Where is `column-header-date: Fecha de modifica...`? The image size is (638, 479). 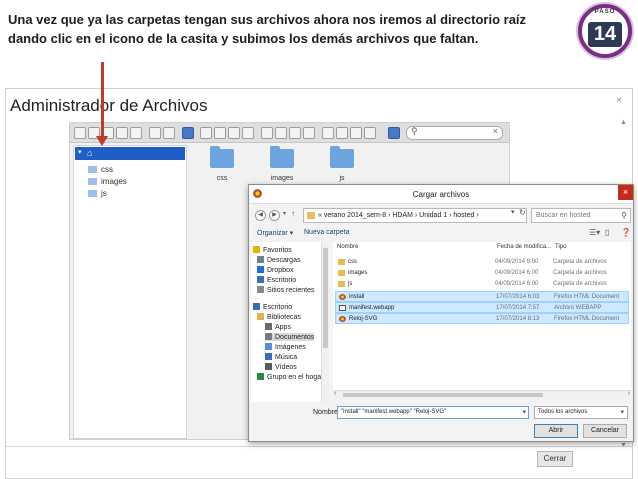
column-header-date: Fecha de modifica... is located at coordinates (524, 247).